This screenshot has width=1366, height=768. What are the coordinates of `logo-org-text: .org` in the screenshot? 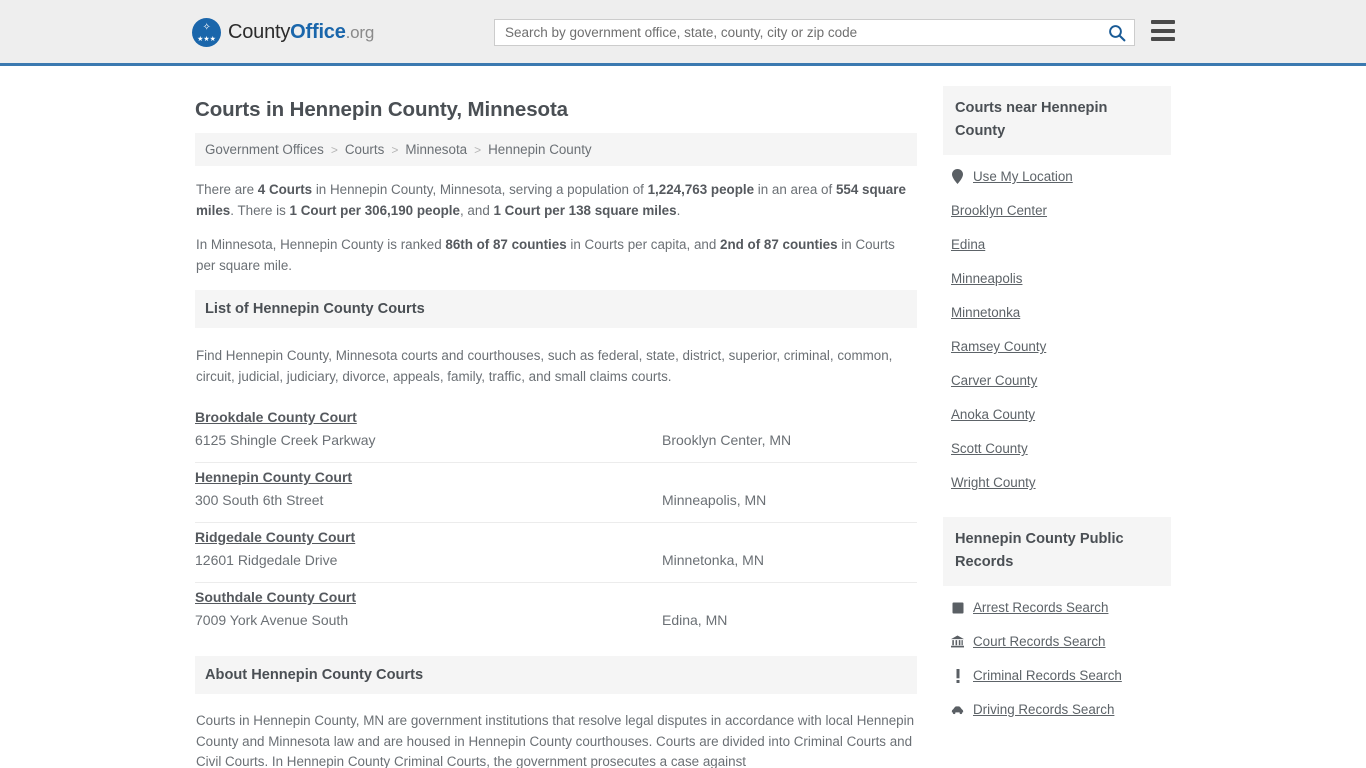 It's located at (360, 32).